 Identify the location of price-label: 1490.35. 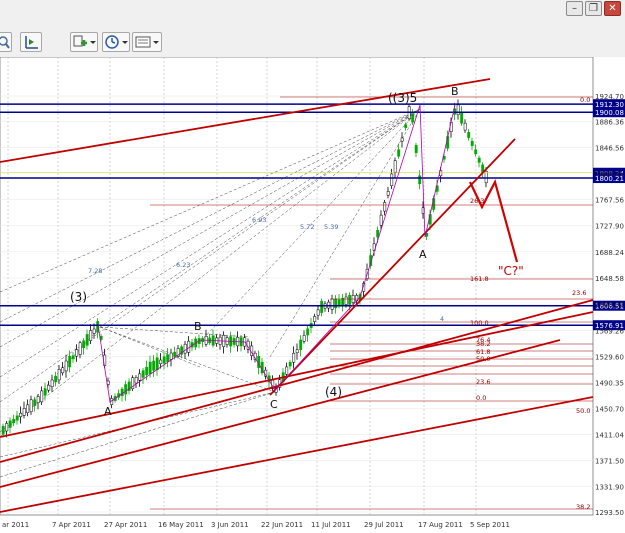
(609, 383).